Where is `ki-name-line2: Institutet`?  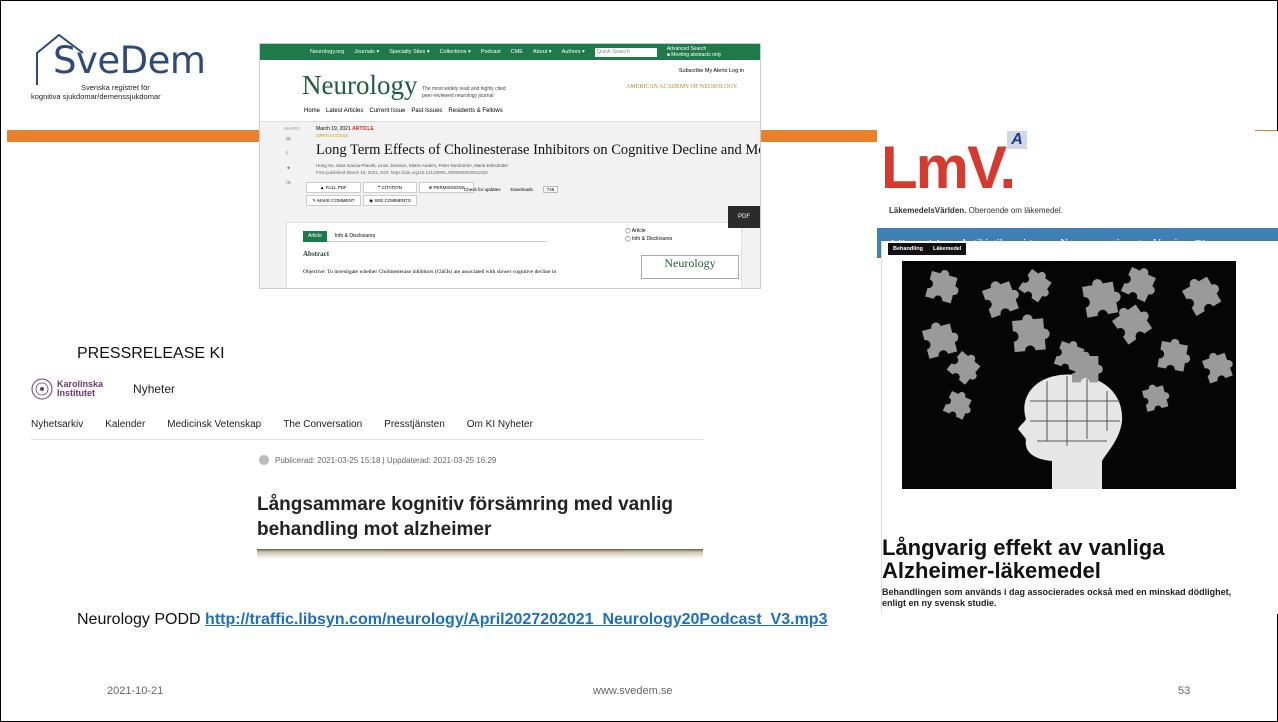
ki-name-line2: Institutet is located at coordinates (76, 393).